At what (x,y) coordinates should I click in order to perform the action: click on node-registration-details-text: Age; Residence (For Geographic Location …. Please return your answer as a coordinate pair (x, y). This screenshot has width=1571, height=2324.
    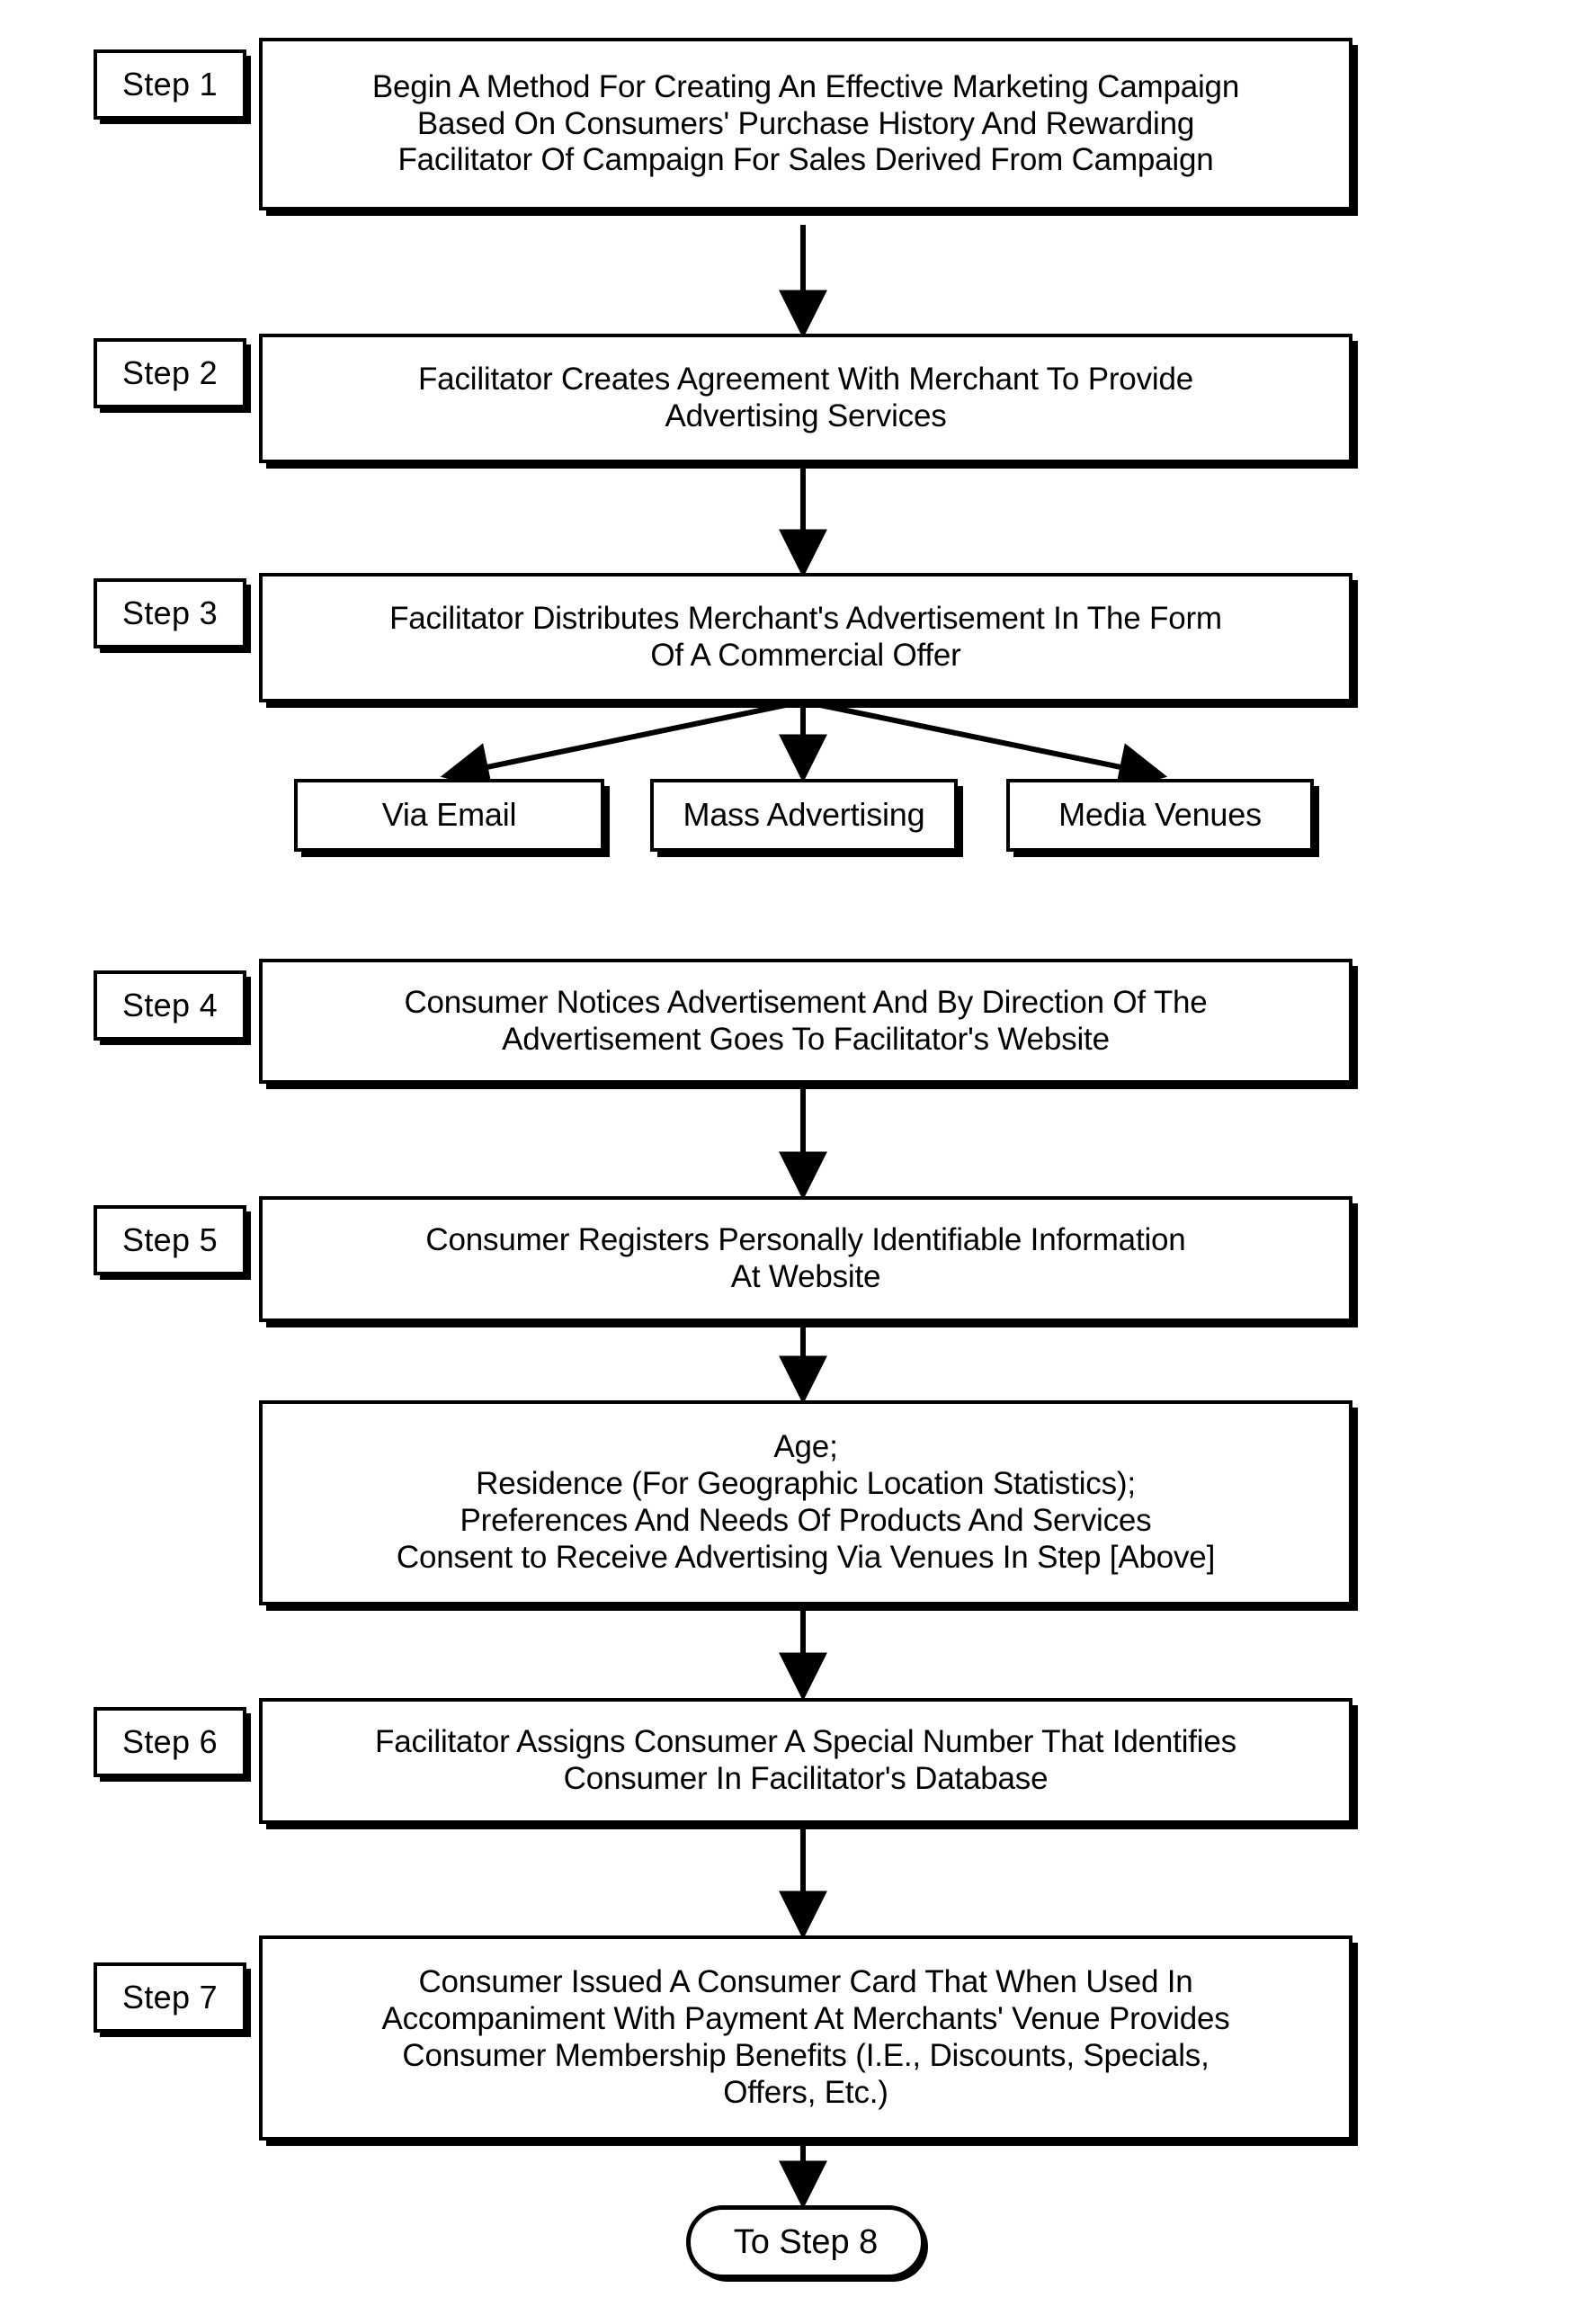
    Looking at the image, I should click on (806, 1502).